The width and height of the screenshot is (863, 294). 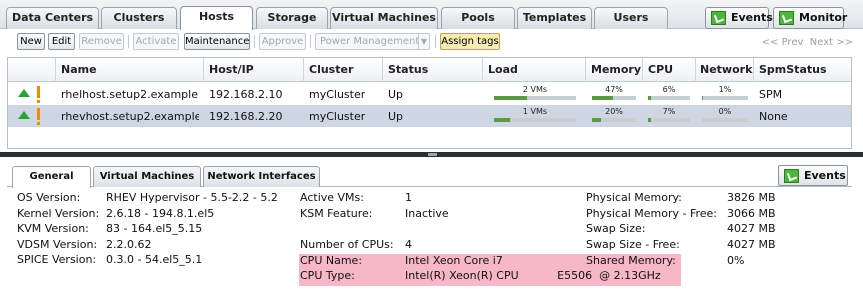 I want to click on tab-clusters: Clusters, so click(x=139, y=18).